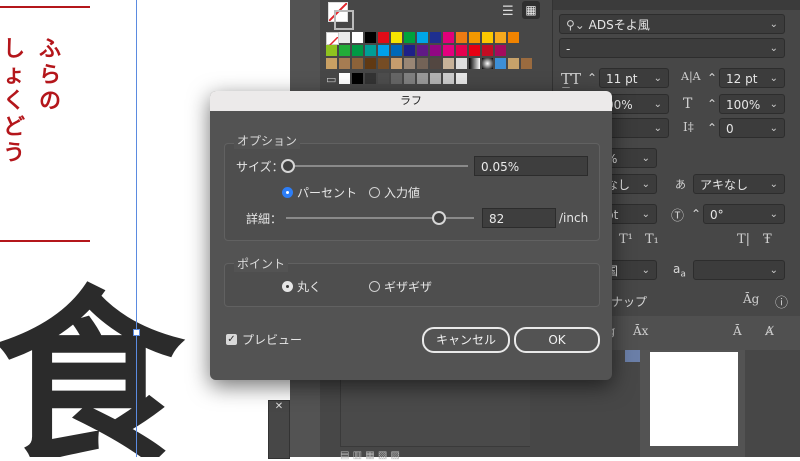 The height and width of the screenshot is (461, 800). Describe the element at coordinates (279, 406) in the screenshot. I see `close-icon: ✕` at that location.